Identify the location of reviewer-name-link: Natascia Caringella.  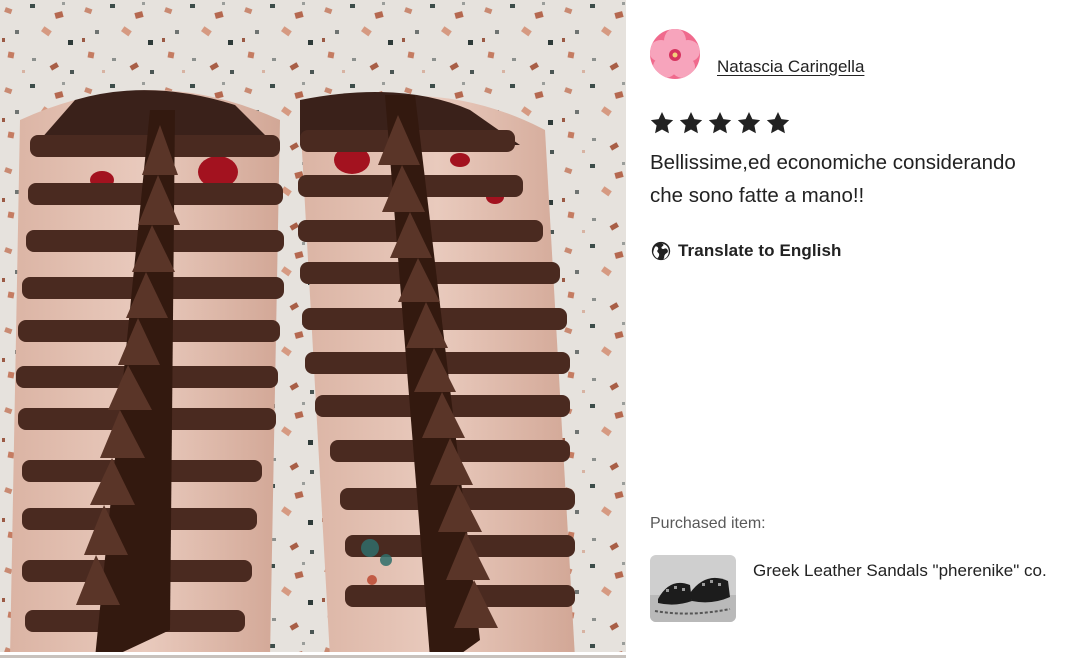
(790, 67).